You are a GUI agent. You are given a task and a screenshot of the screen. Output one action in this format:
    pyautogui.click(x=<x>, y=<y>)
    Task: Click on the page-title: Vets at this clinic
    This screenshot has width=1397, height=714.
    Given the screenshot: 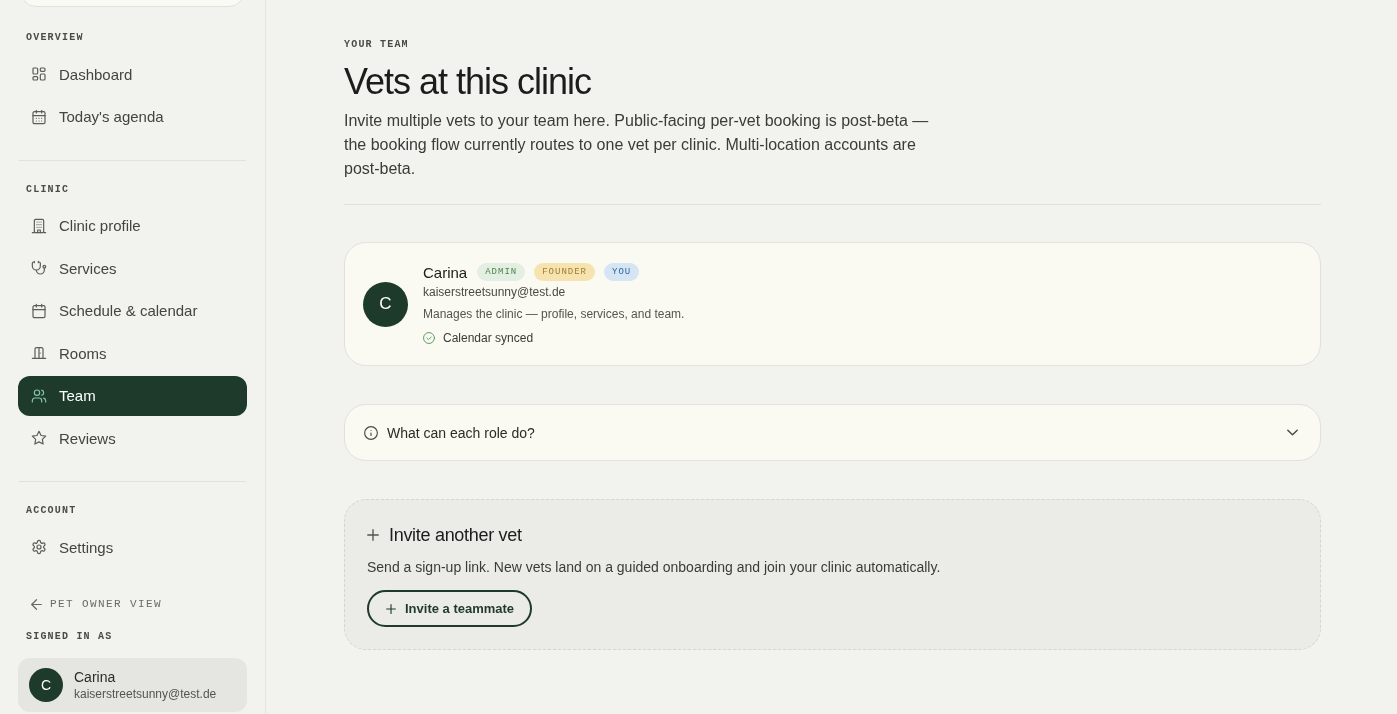 What is the action you would take?
    pyautogui.click(x=468, y=82)
    